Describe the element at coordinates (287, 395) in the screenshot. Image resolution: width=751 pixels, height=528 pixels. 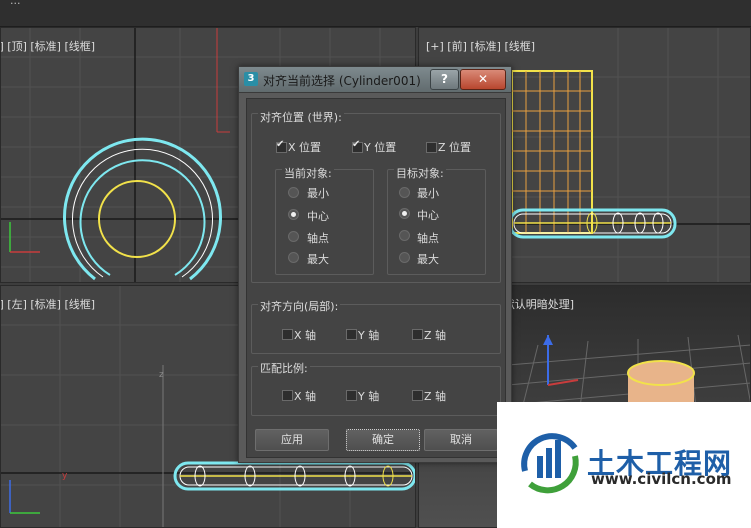
I see `scale-x-checkbox` at that location.